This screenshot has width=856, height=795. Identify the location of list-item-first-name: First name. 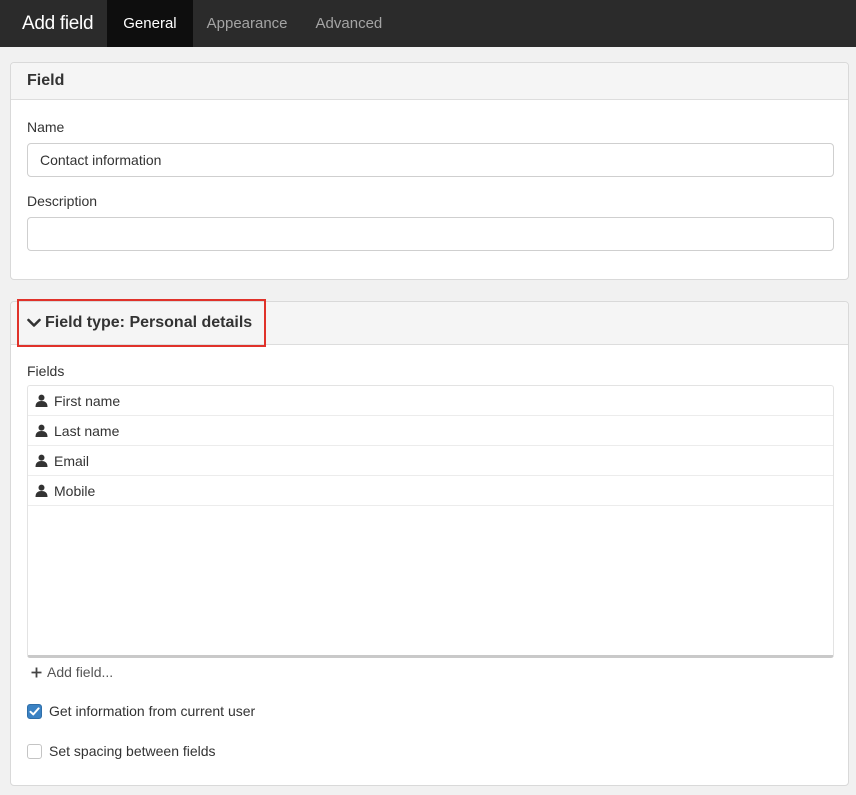
(430, 401).